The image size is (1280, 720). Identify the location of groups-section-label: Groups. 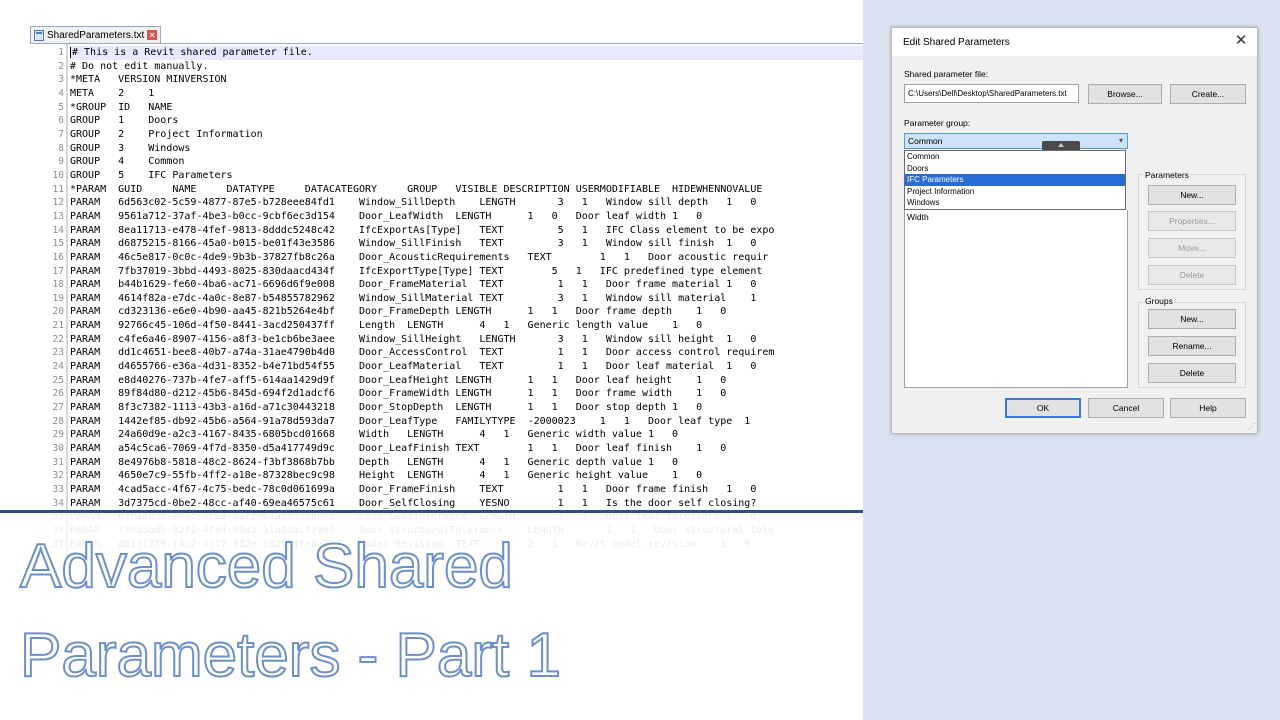
(1159, 301).